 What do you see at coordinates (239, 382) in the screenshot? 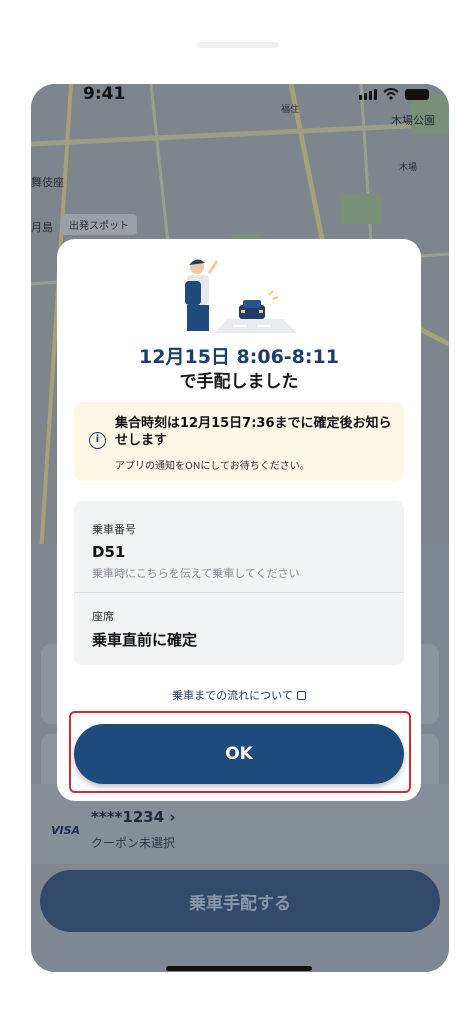
I see `arranged-subtitle: で手配しました` at bounding box center [239, 382].